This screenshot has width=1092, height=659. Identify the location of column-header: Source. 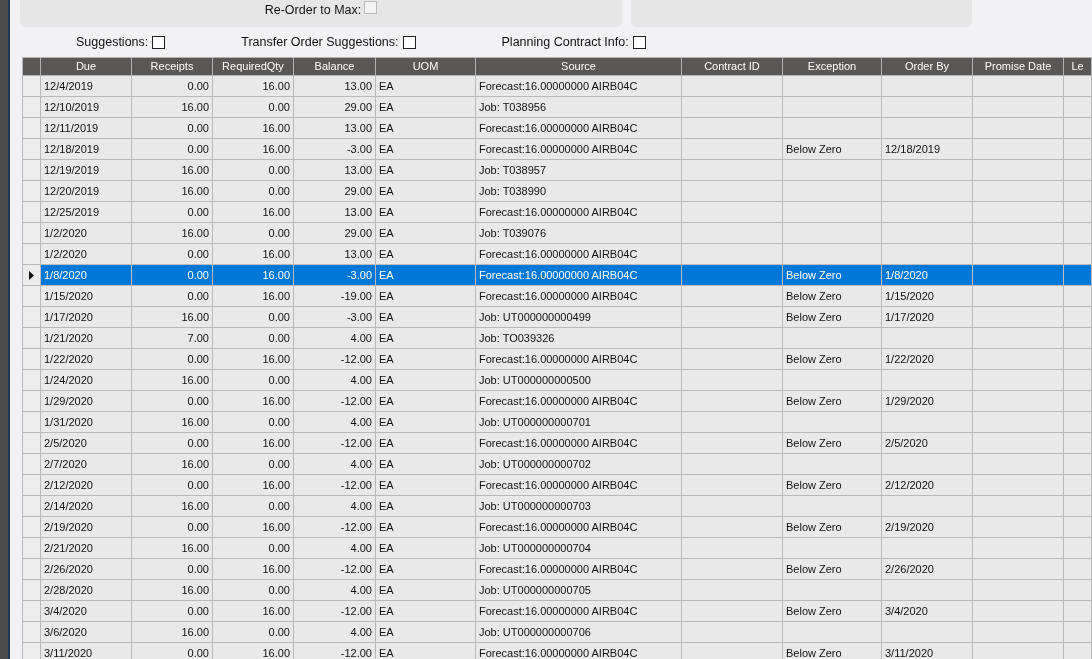
(578, 66).